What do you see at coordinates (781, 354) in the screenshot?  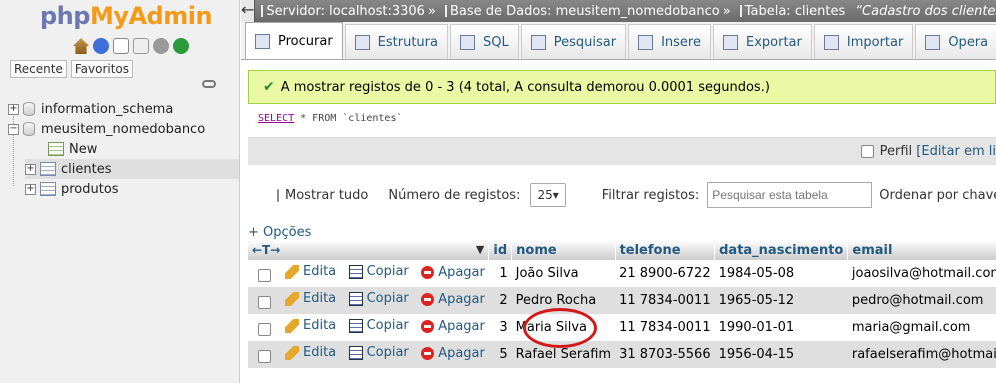 I see `cell-data-nascimento: 1956-04-15` at bounding box center [781, 354].